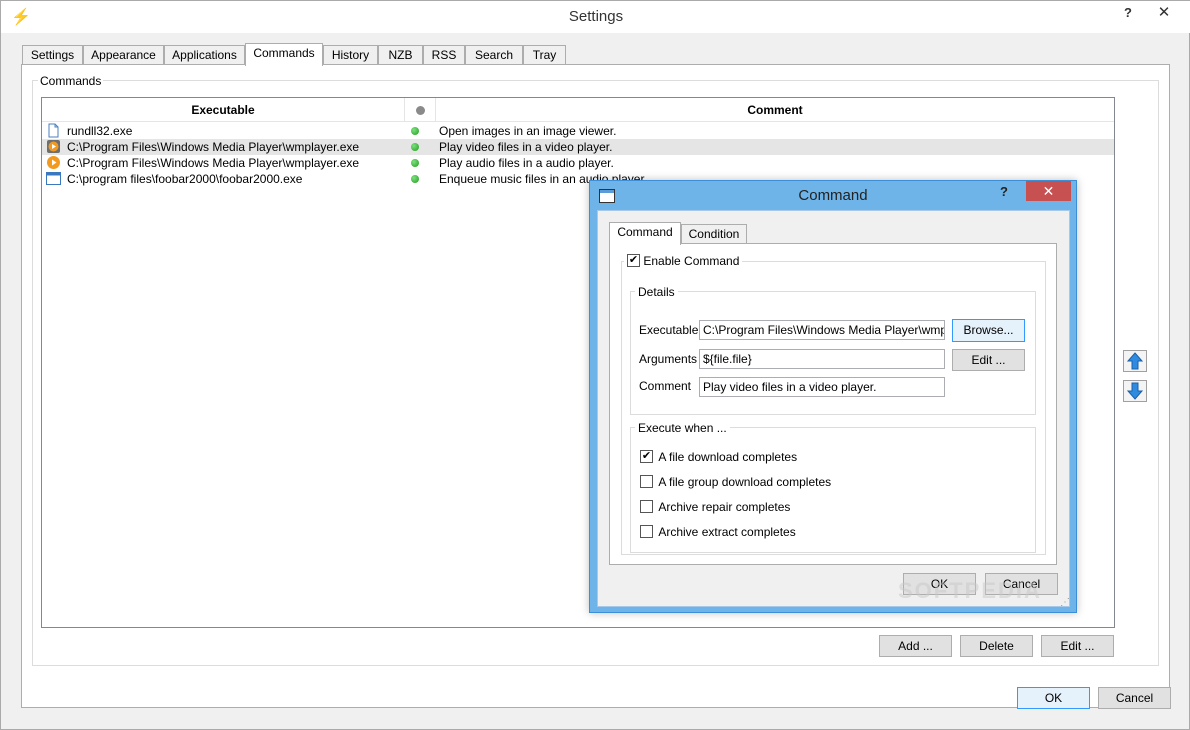 This screenshot has height=730, width=1190. Describe the element at coordinates (665, 386) in the screenshot. I see `comment-label: Comment` at that location.